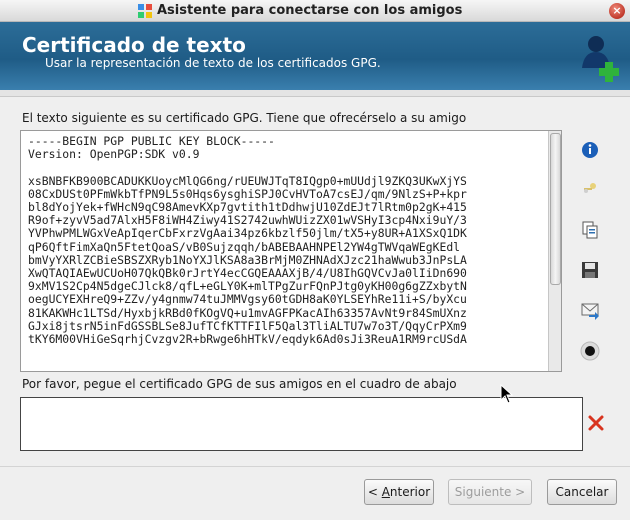  Describe the element at coordinates (145, 11) in the screenshot. I see `puzzle-icon` at that location.